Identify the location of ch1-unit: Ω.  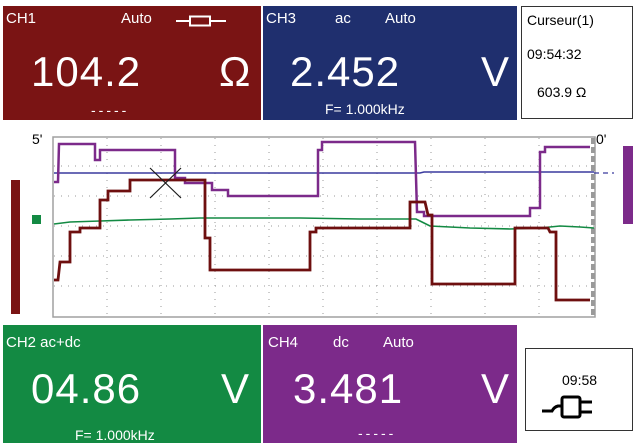
(235, 71).